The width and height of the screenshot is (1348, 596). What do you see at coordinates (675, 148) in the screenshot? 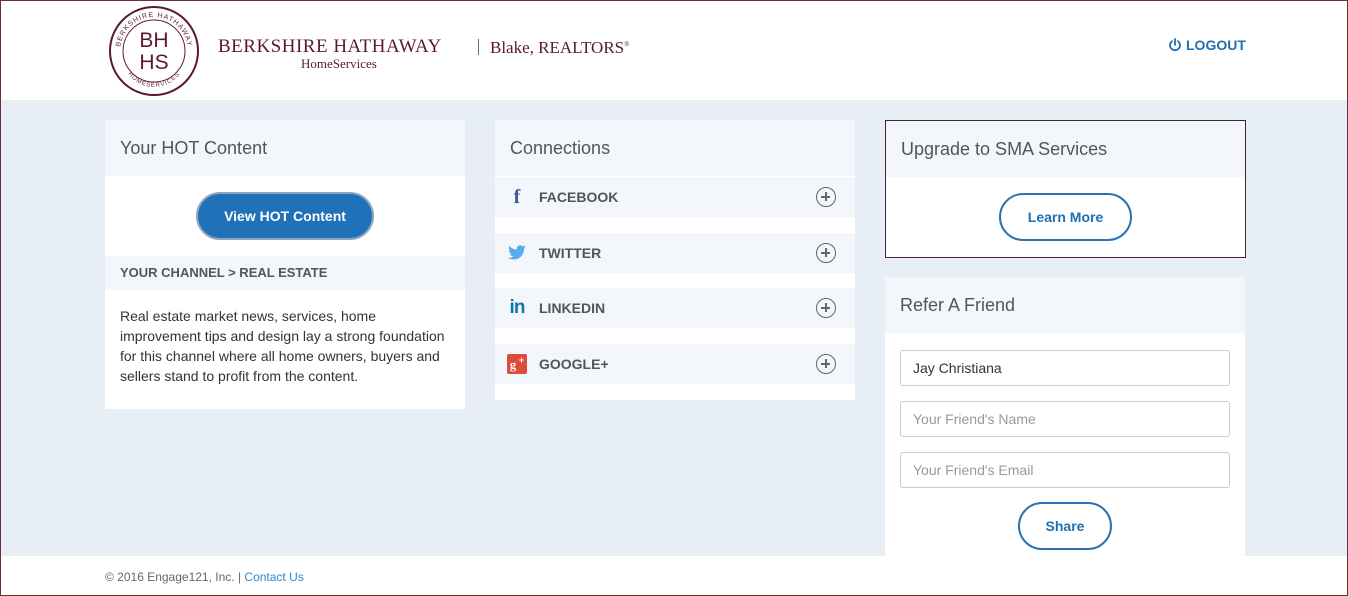
I see `connections-title: Connections` at bounding box center [675, 148].